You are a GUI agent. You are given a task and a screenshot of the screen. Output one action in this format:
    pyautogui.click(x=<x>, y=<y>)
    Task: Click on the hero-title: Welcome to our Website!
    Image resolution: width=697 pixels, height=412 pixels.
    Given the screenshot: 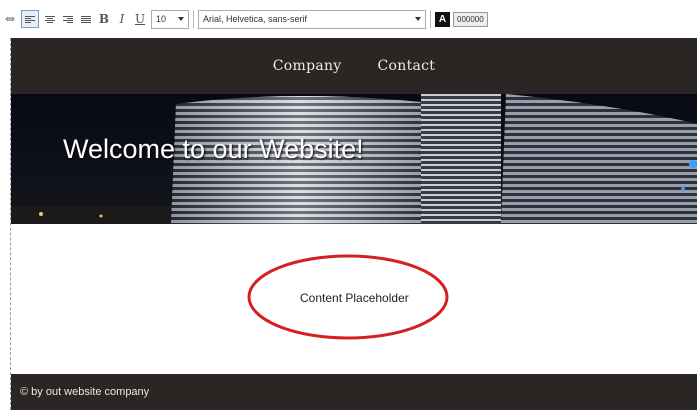 What is the action you would take?
    pyautogui.click(x=213, y=149)
    